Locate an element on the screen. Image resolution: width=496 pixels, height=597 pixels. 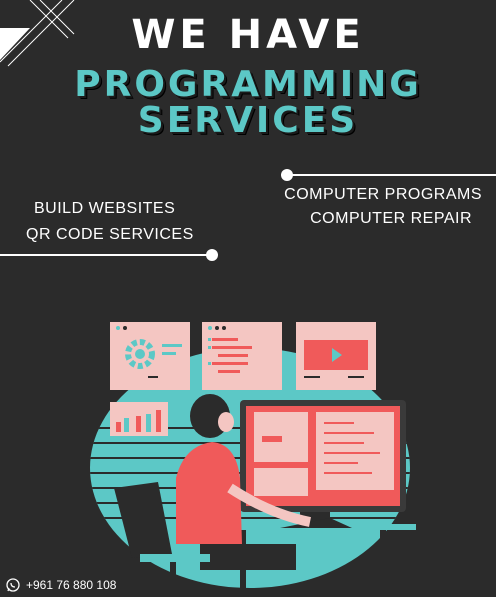
headline-services: SERVICES is located at coordinates (248, 120).